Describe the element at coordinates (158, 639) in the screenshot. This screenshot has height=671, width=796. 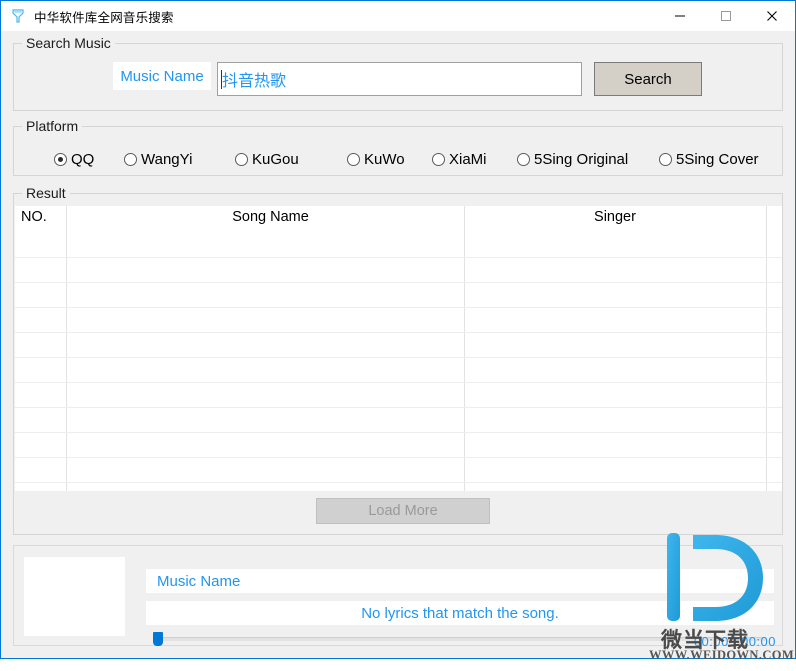
I see `seek-thumb` at that location.